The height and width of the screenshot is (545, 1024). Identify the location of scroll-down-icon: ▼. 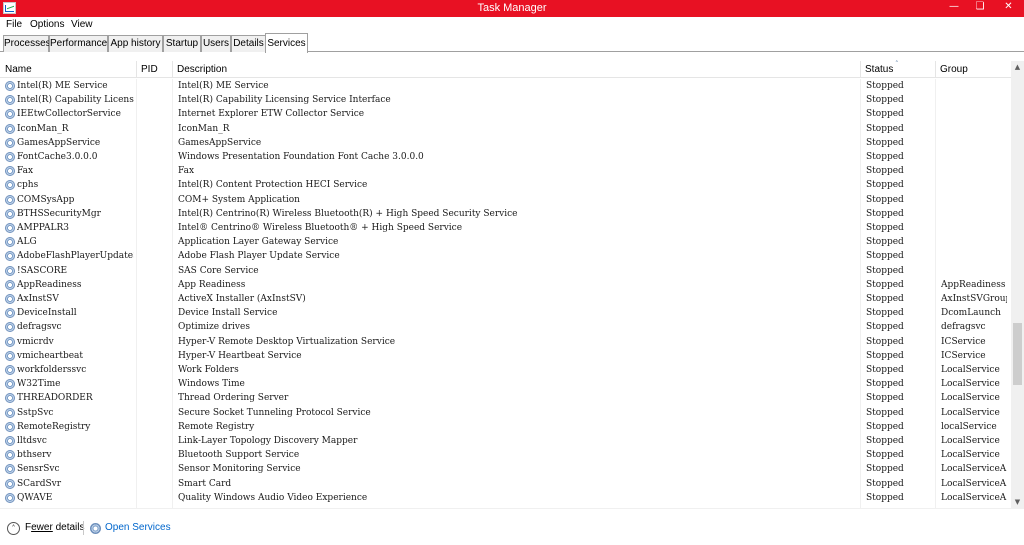
(1017, 502).